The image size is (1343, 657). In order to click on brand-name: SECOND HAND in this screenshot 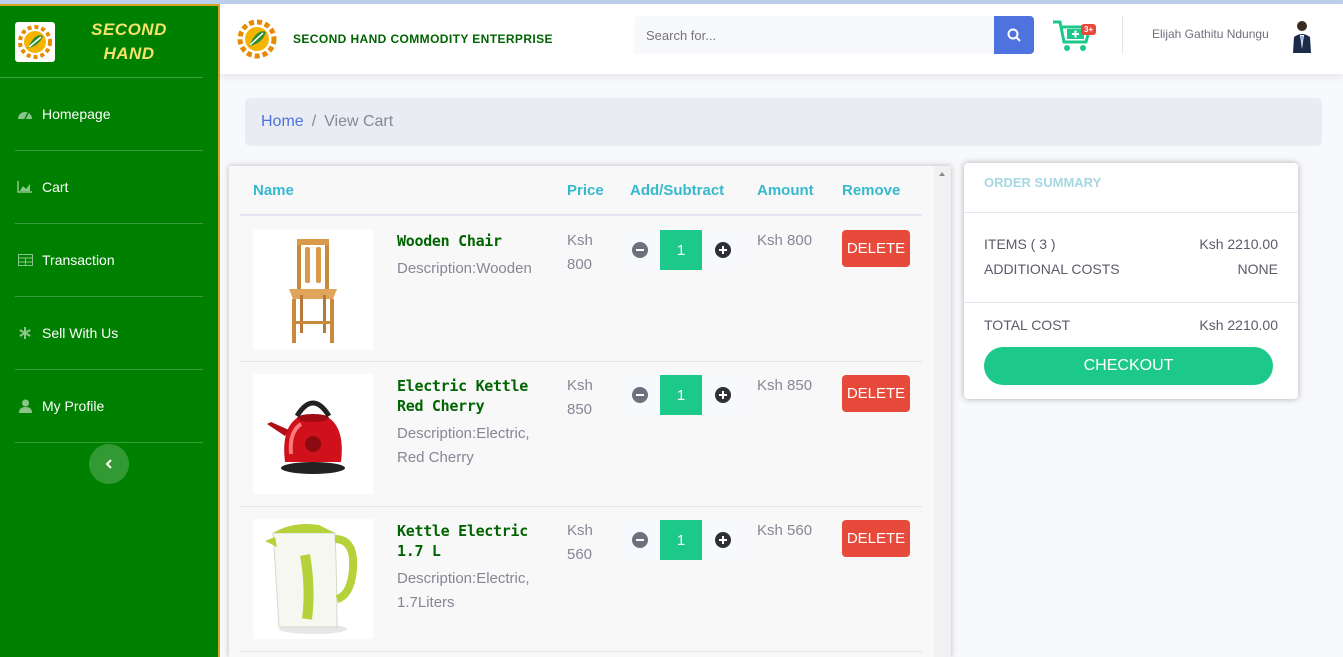, I will do `click(129, 42)`.